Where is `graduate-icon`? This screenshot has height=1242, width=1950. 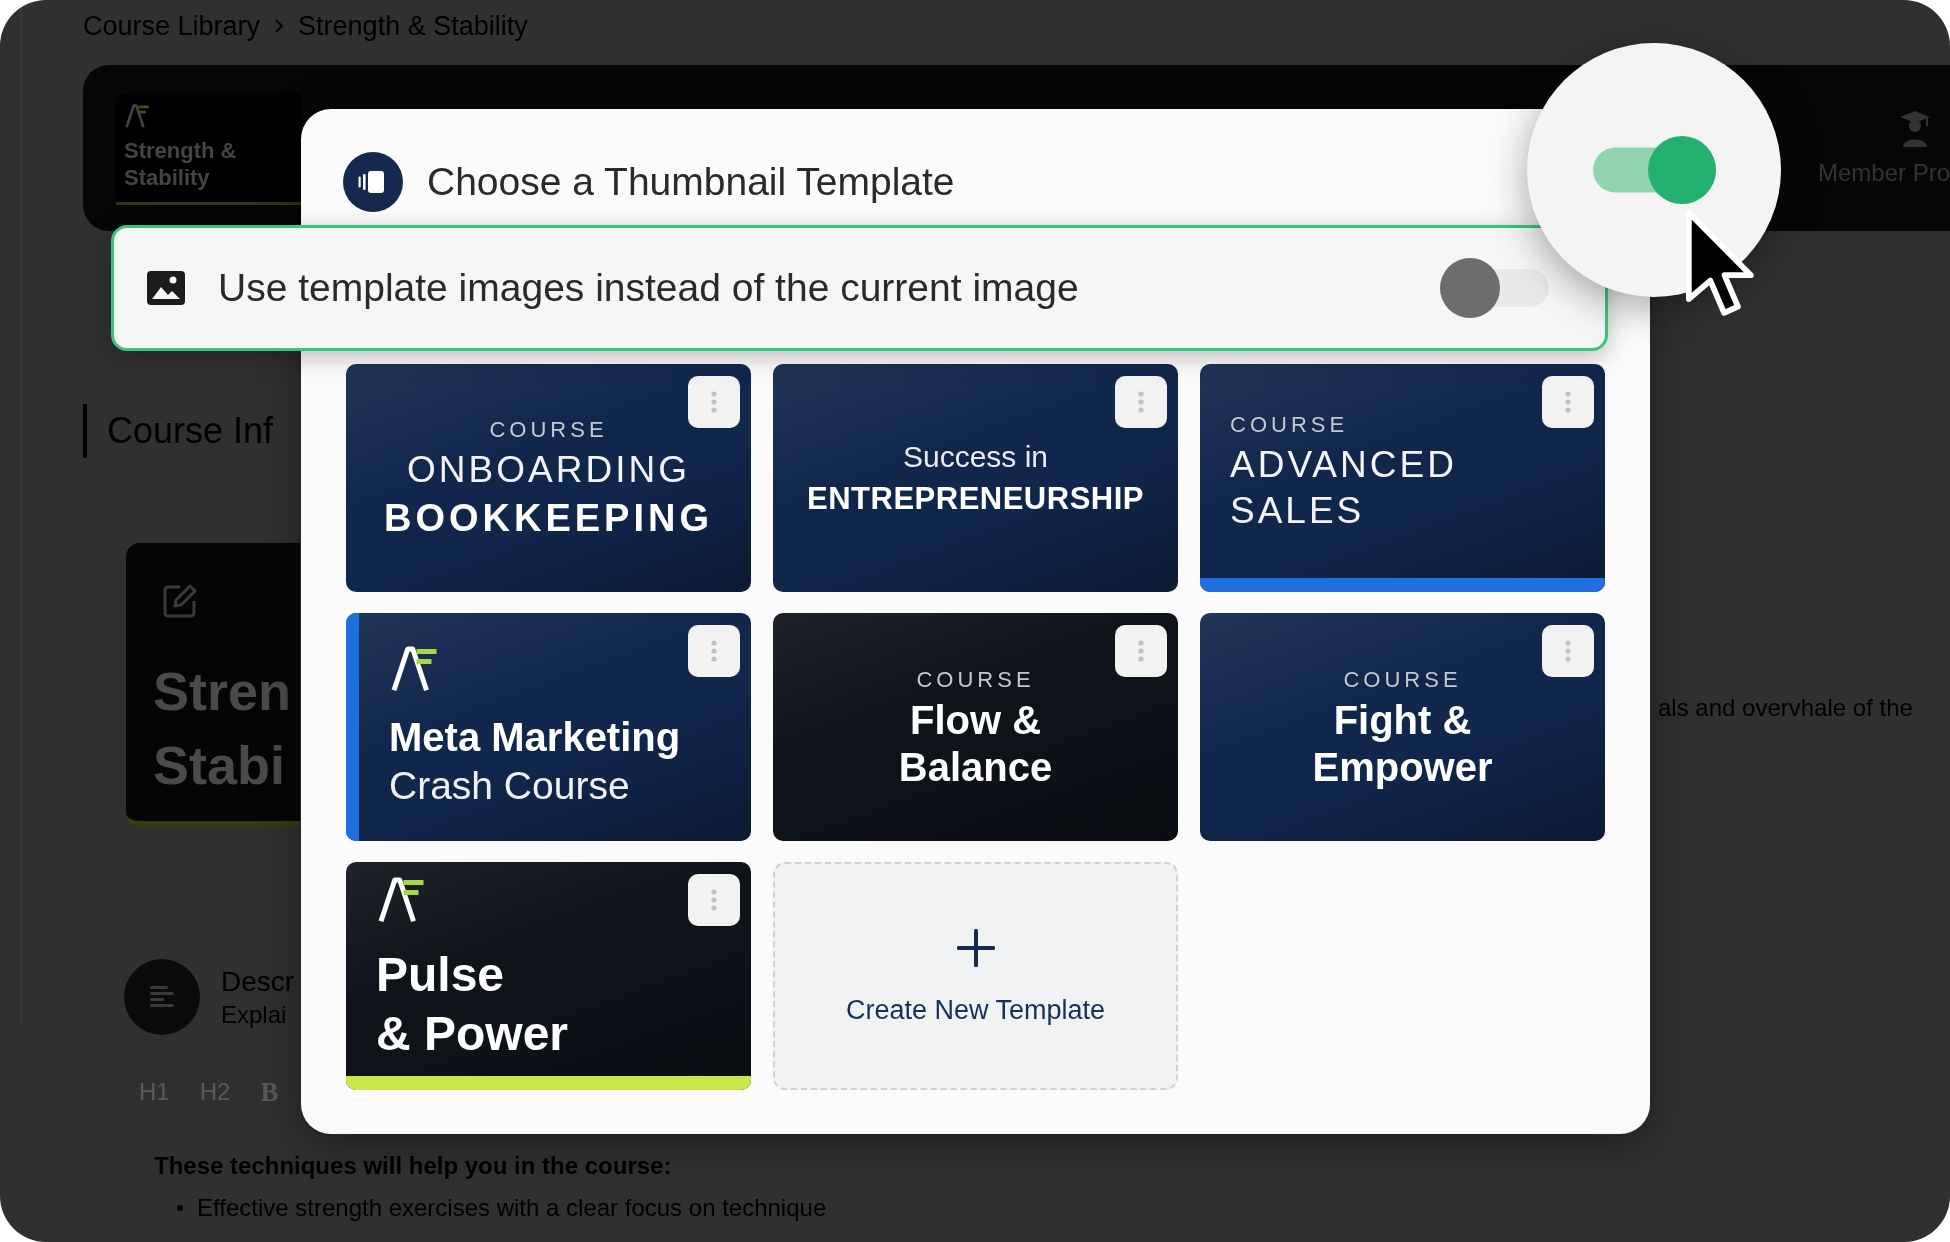
graduate-icon is located at coordinates (1915, 129).